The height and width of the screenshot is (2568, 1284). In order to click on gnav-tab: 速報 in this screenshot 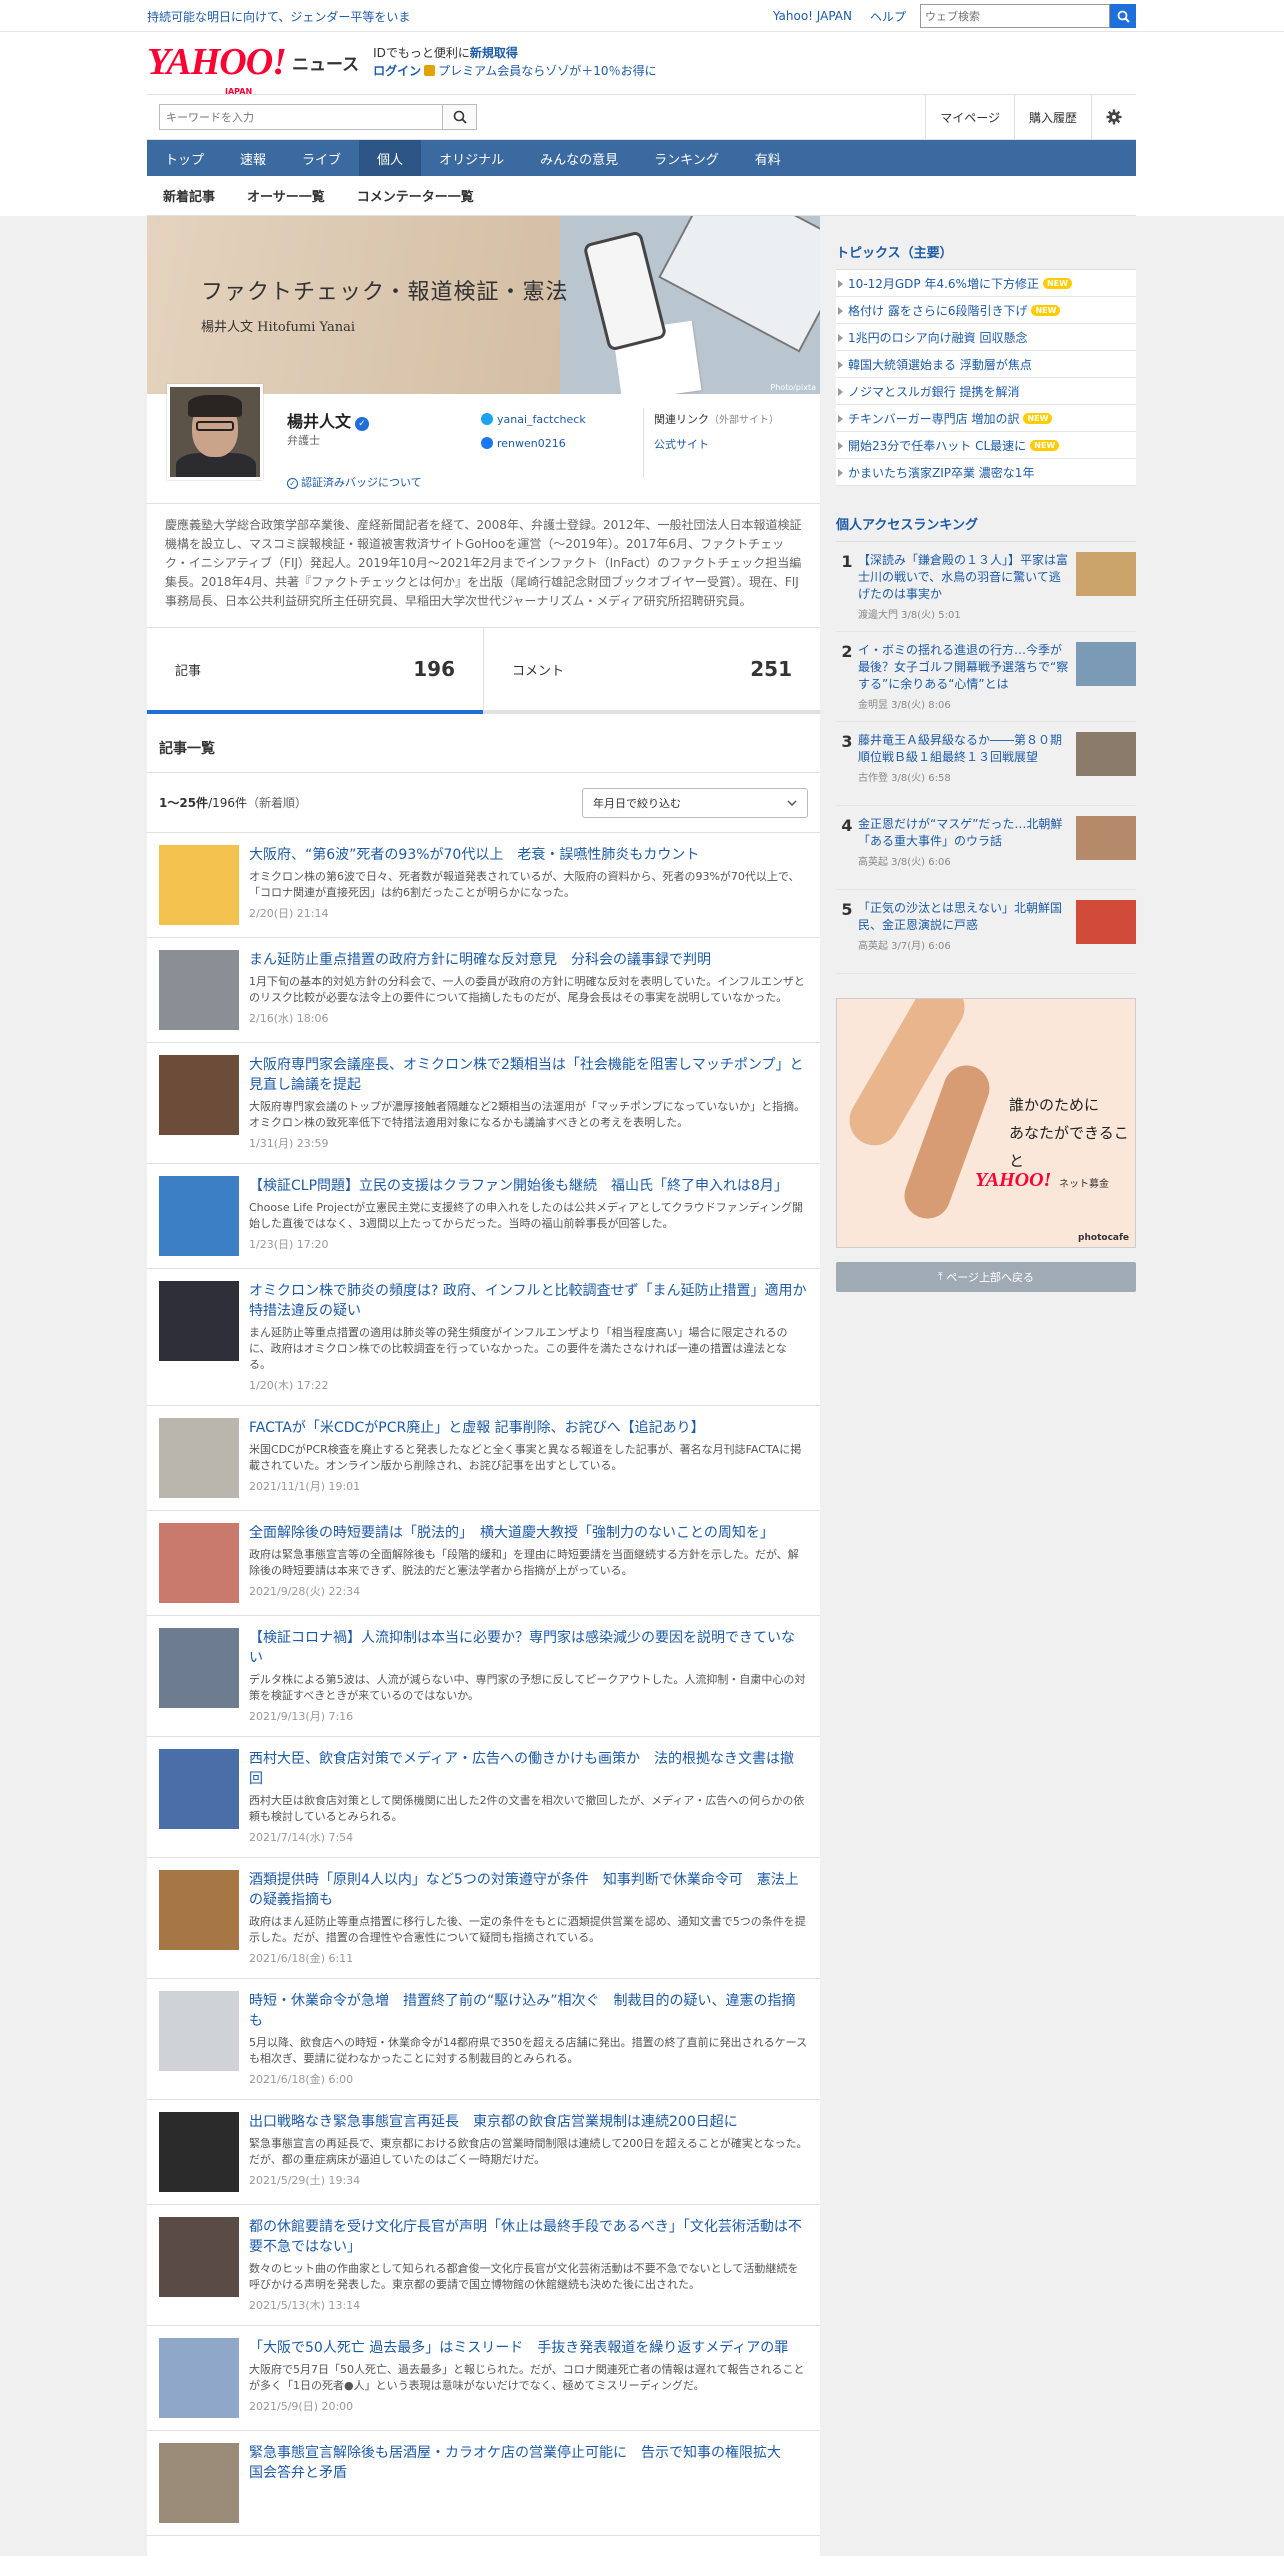, I will do `click(253, 158)`.